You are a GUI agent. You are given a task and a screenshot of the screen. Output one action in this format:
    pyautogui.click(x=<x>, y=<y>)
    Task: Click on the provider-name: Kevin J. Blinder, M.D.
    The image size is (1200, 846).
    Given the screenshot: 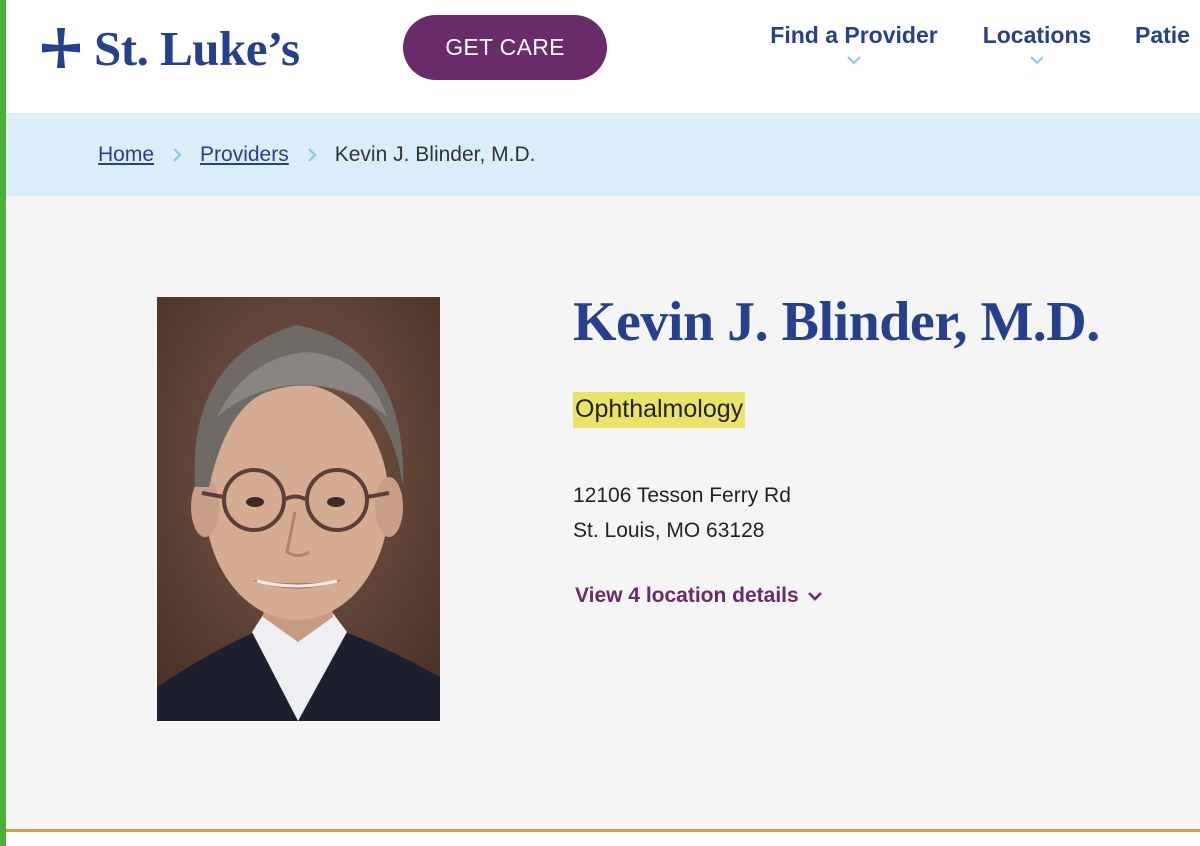 What is the action you would take?
    pyautogui.click(x=836, y=322)
    